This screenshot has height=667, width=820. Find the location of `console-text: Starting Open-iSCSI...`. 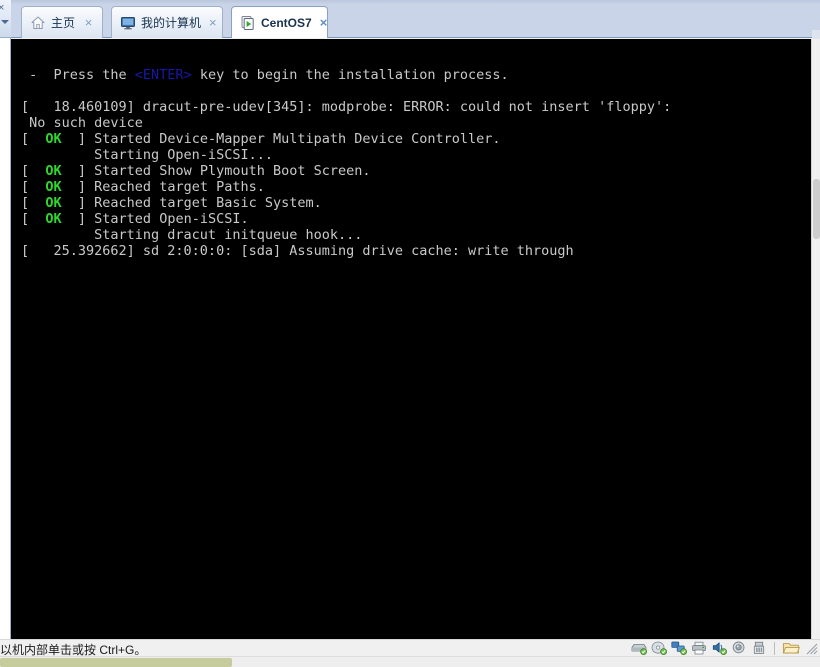

console-text: Starting Open-iSCSI... is located at coordinates (147, 155).